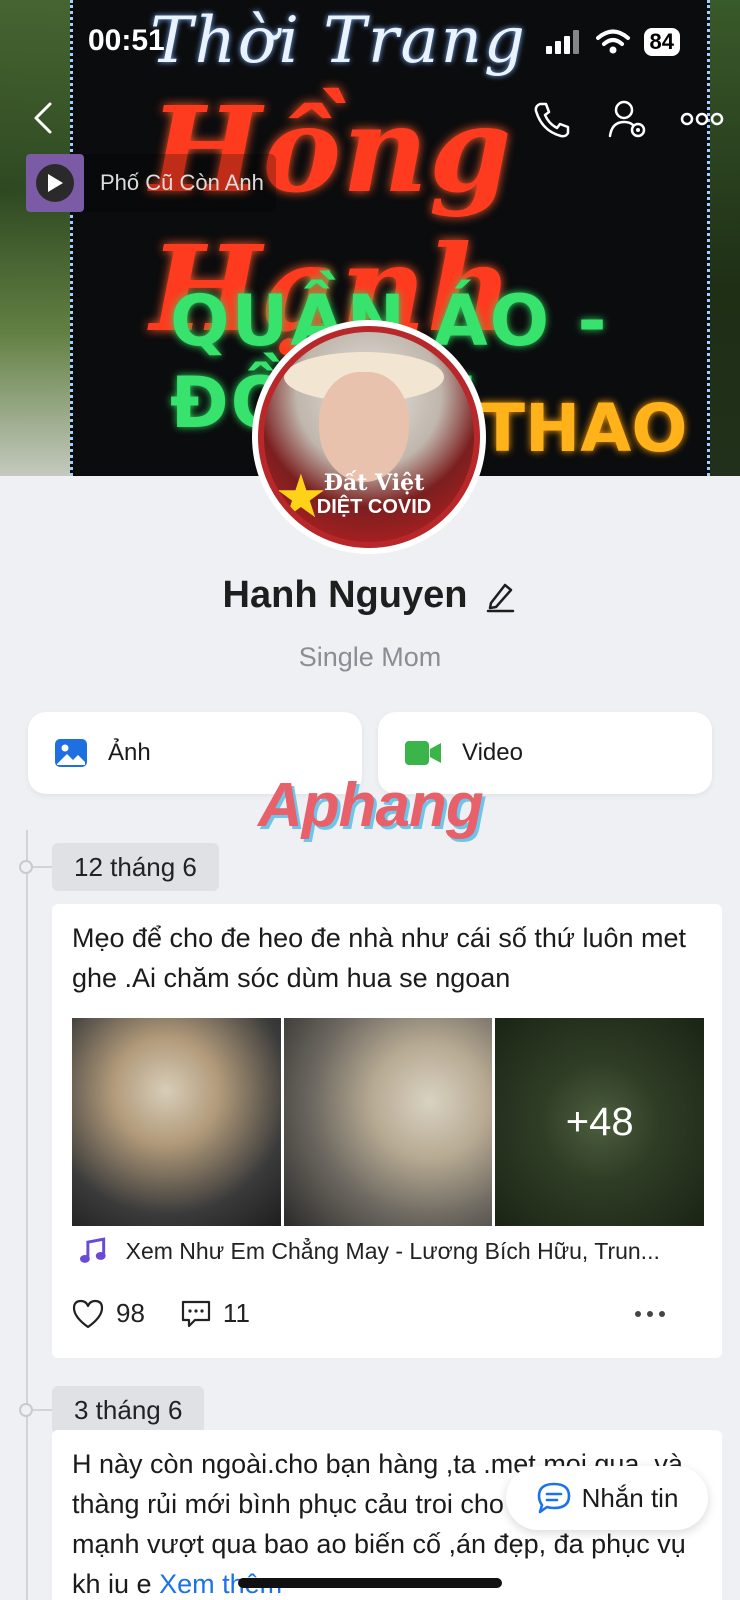 The height and width of the screenshot is (1600, 740). What do you see at coordinates (135, 867) in the screenshot?
I see `post-date-chip: 12 tháng 6` at bounding box center [135, 867].